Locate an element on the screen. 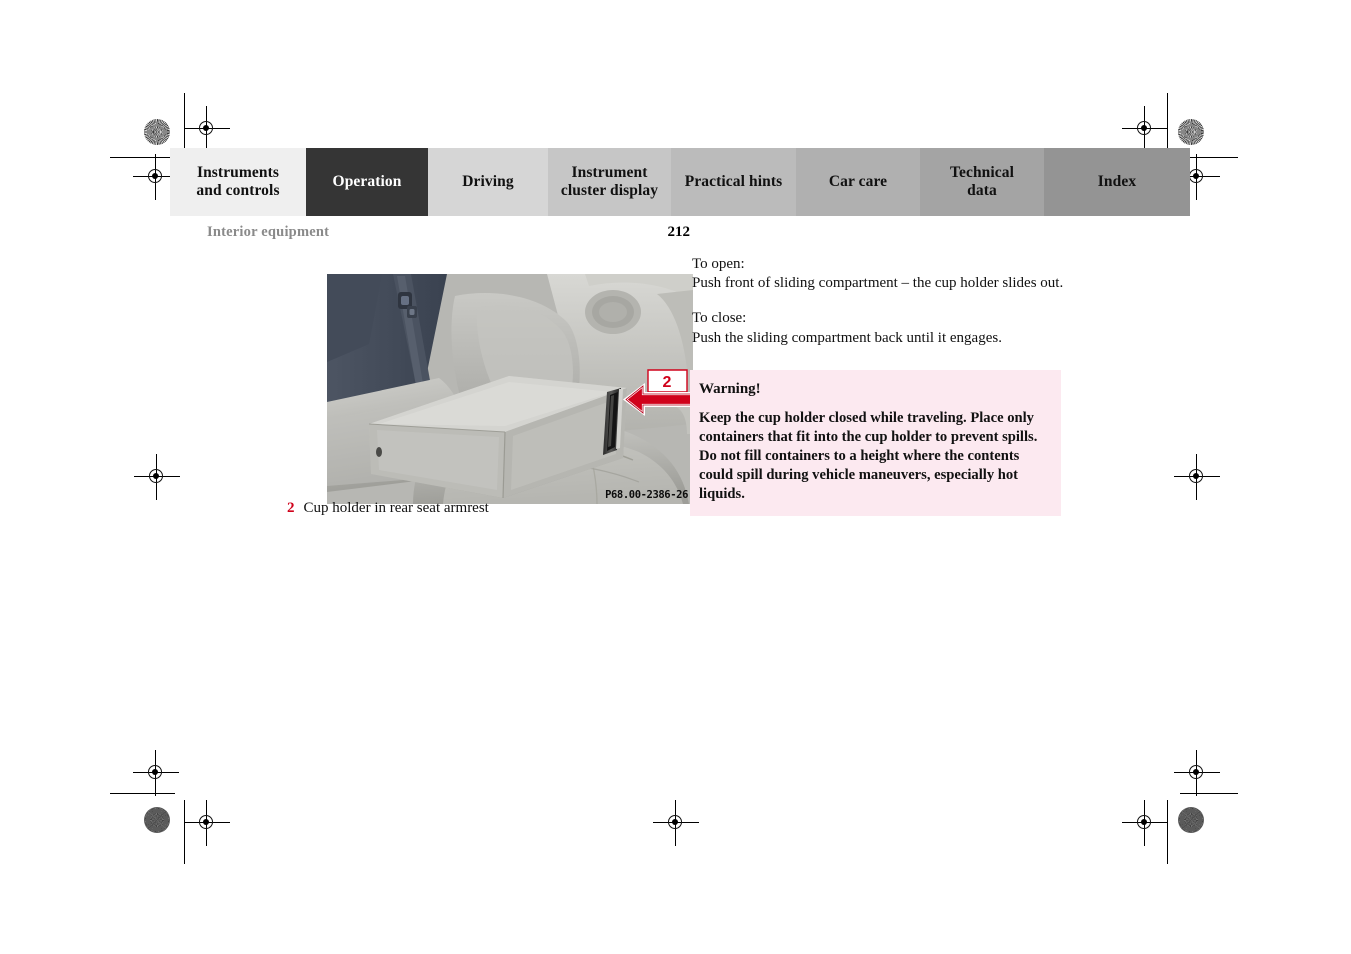 The height and width of the screenshot is (954, 1351). halftone-dot-bottom-right is located at coordinates (1191, 820).